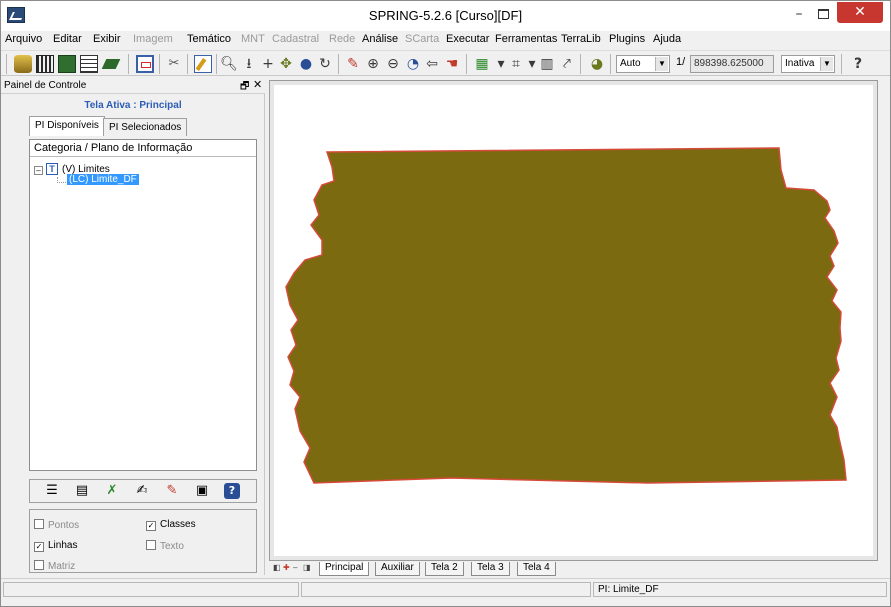  What do you see at coordinates (342, 39) in the screenshot?
I see `menu-rede: Rede` at bounding box center [342, 39].